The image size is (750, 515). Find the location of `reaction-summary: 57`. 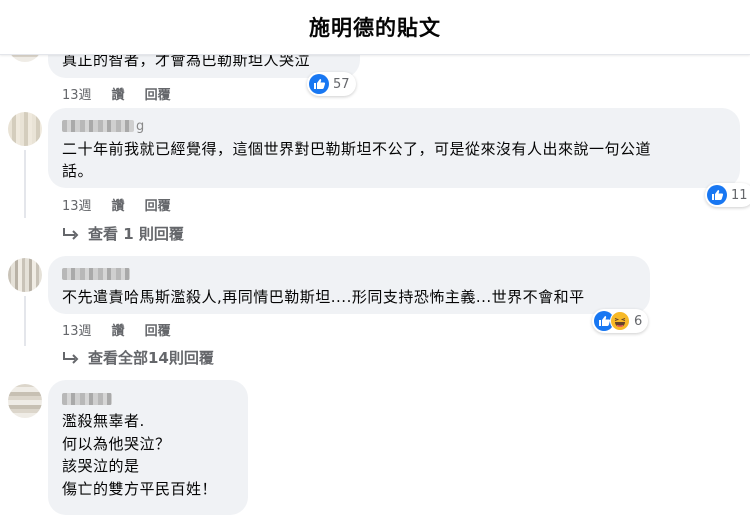

reaction-summary: 57 is located at coordinates (331, 84).